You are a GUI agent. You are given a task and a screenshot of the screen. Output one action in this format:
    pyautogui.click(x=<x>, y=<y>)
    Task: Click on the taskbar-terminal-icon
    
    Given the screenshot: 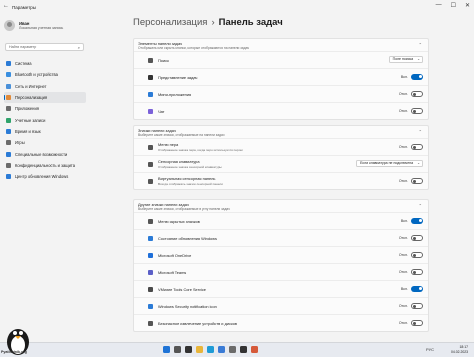 What is the action you would take?
    pyautogui.click(x=243, y=349)
    